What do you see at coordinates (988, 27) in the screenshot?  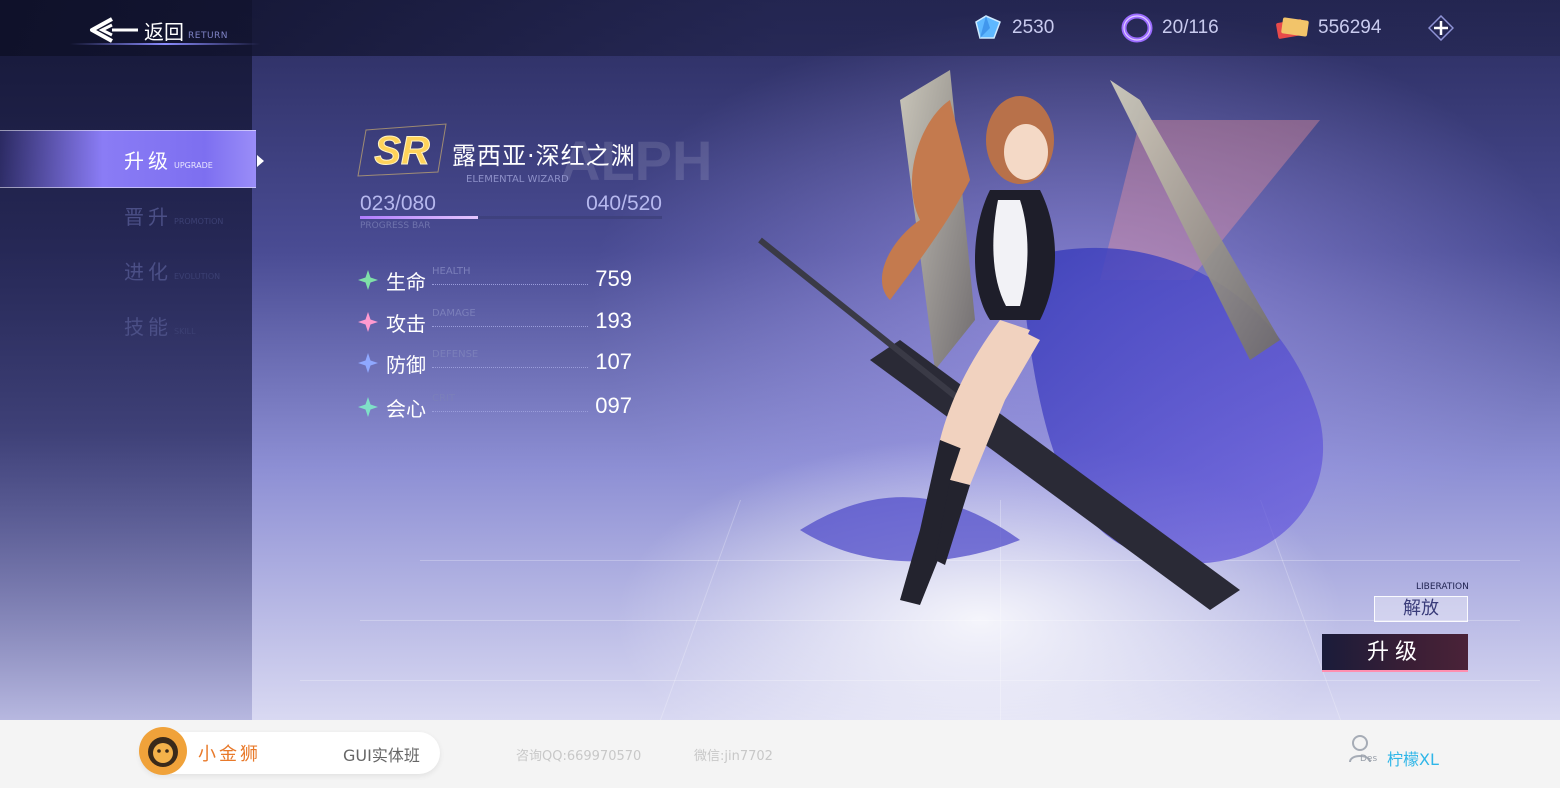 I see `crystal-icon` at bounding box center [988, 27].